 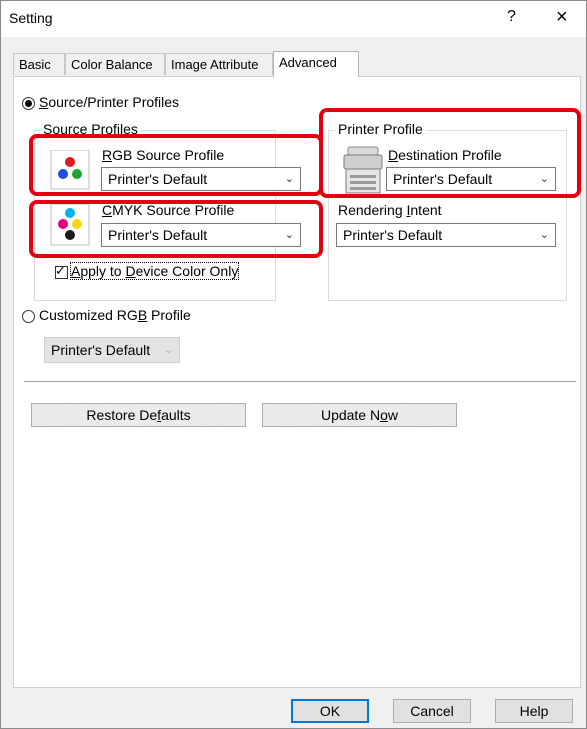 I want to click on rendering-intent-label: Rendering Intent, so click(x=390, y=210).